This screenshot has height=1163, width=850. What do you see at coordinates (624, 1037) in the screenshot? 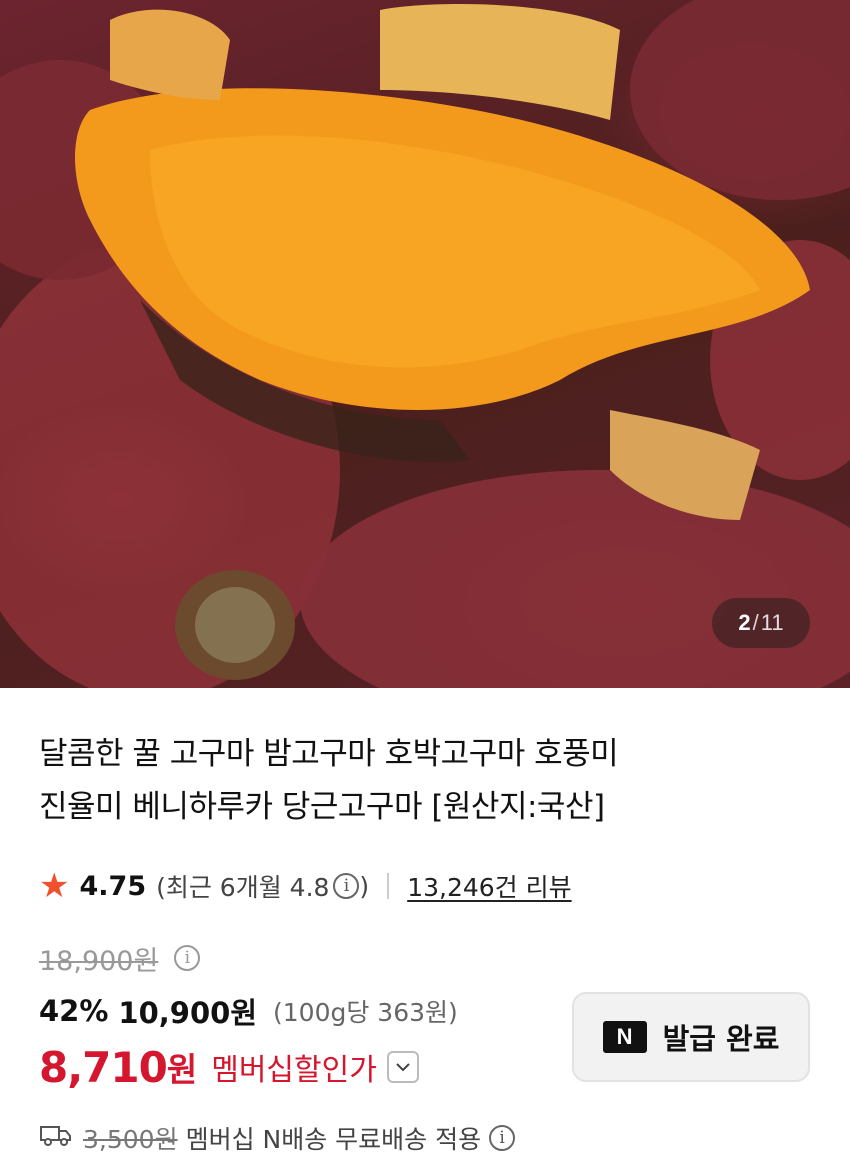
I see `naver-n-icon: N` at bounding box center [624, 1037].